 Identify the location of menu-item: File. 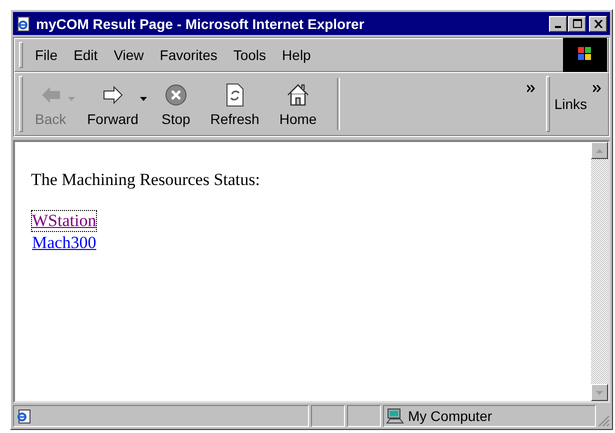
(46, 55).